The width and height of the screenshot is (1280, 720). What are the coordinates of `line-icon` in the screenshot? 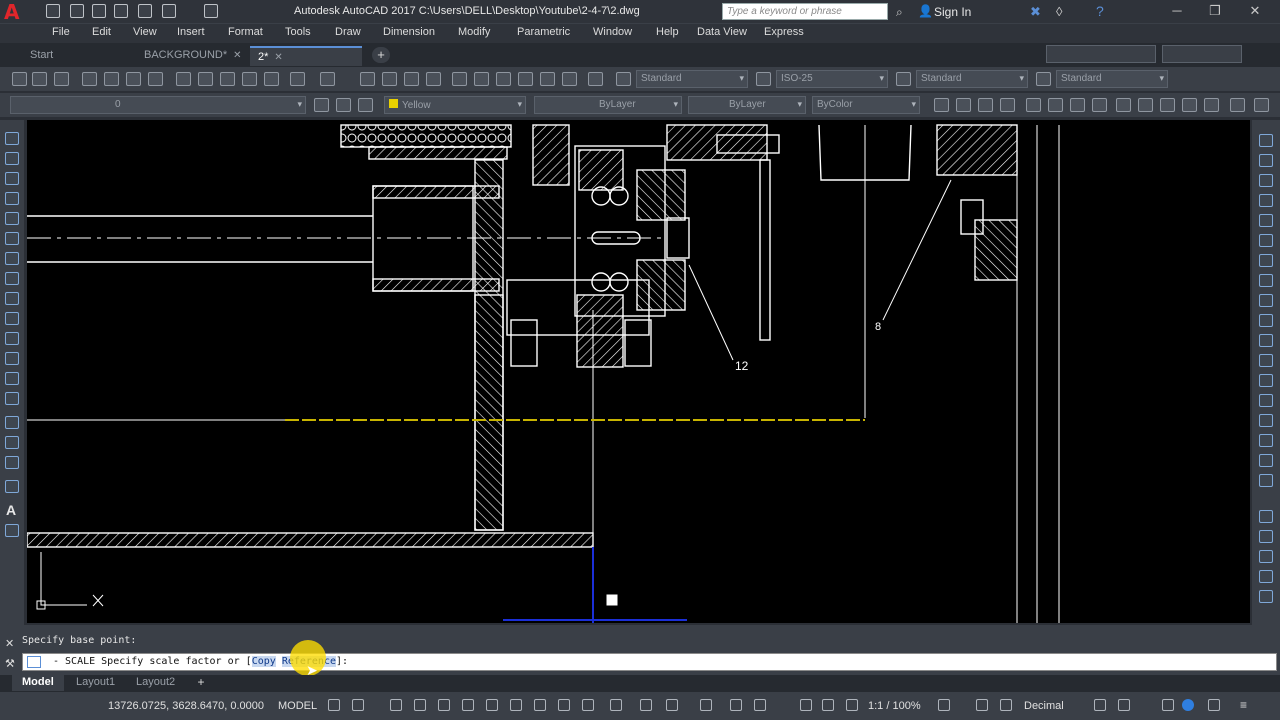 It's located at (12, 138).